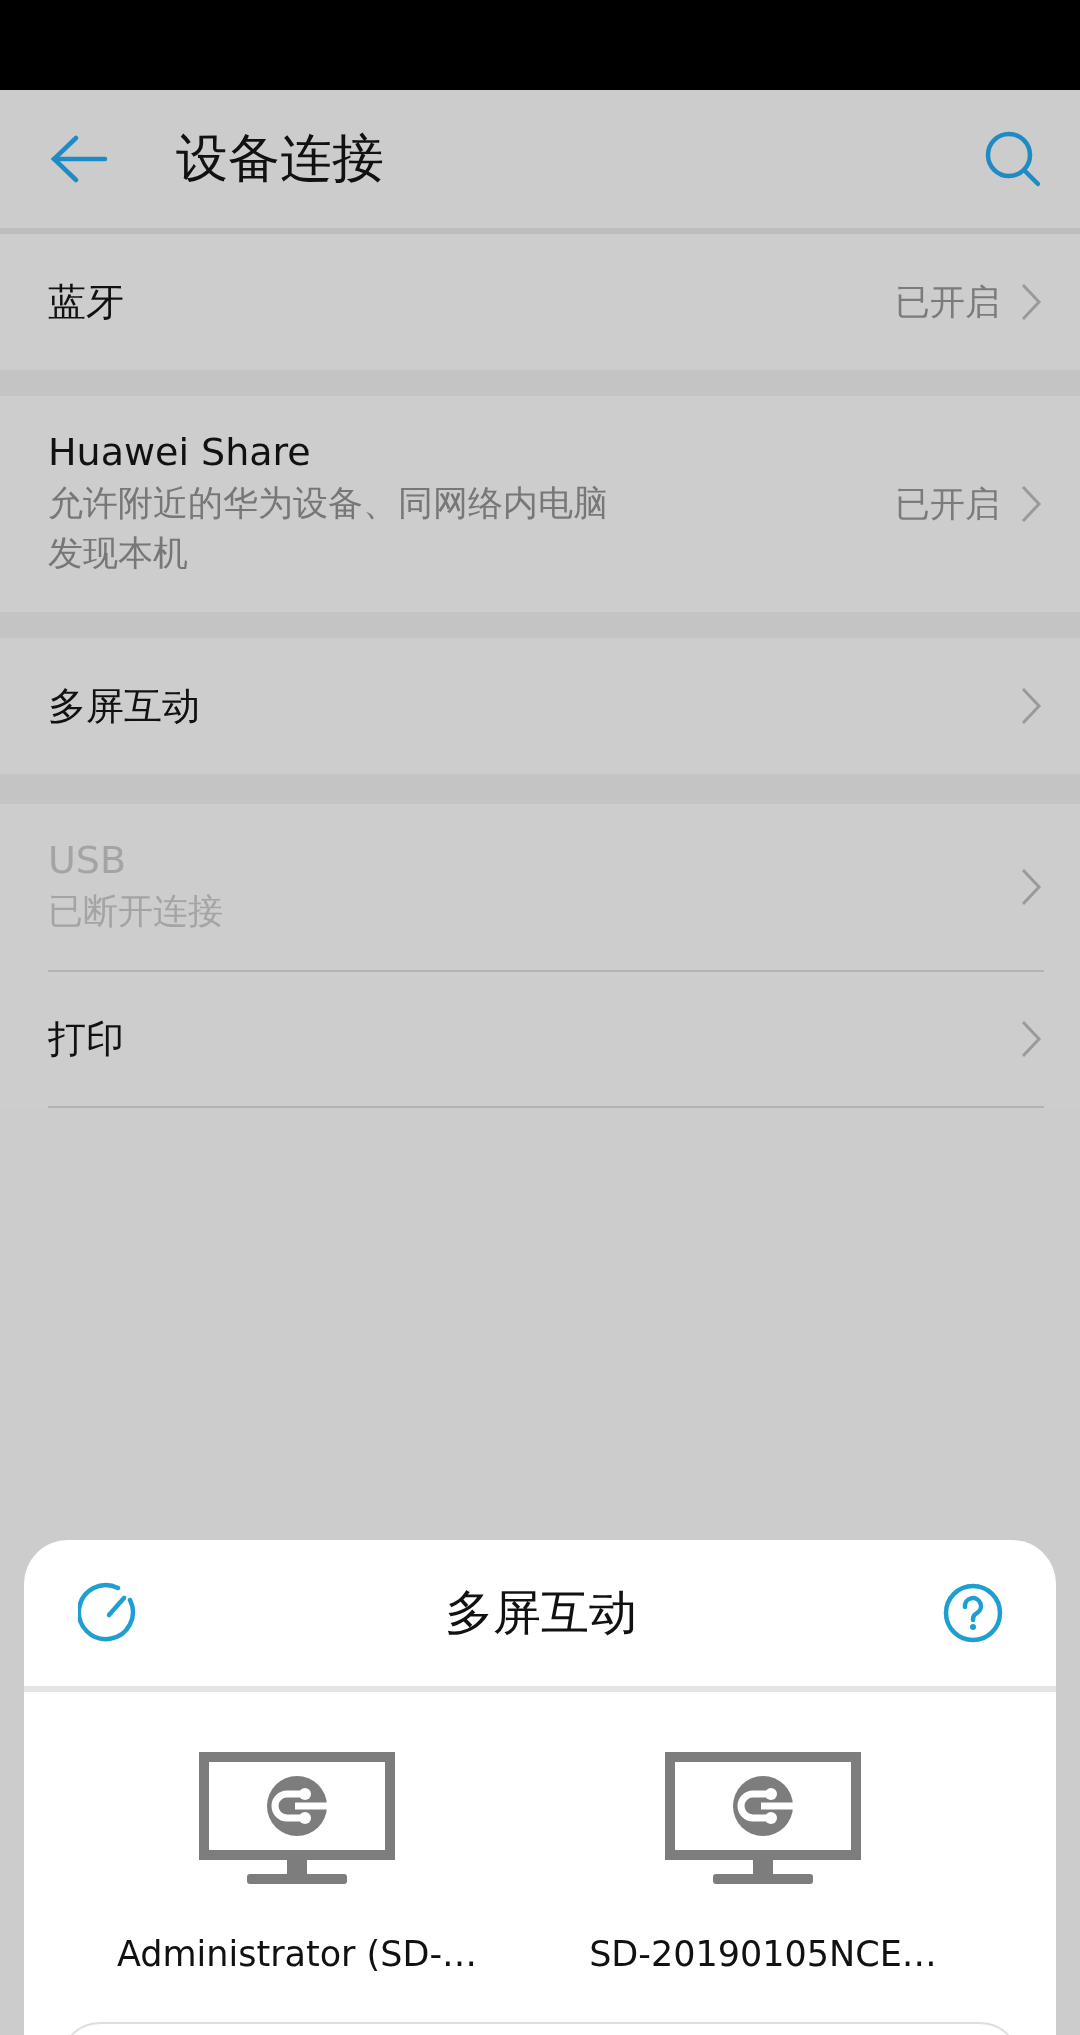 The height and width of the screenshot is (2035, 1080). What do you see at coordinates (540, 302) in the screenshot?
I see `setting-row: 蓝牙 已开启` at bounding box center [540, 302].